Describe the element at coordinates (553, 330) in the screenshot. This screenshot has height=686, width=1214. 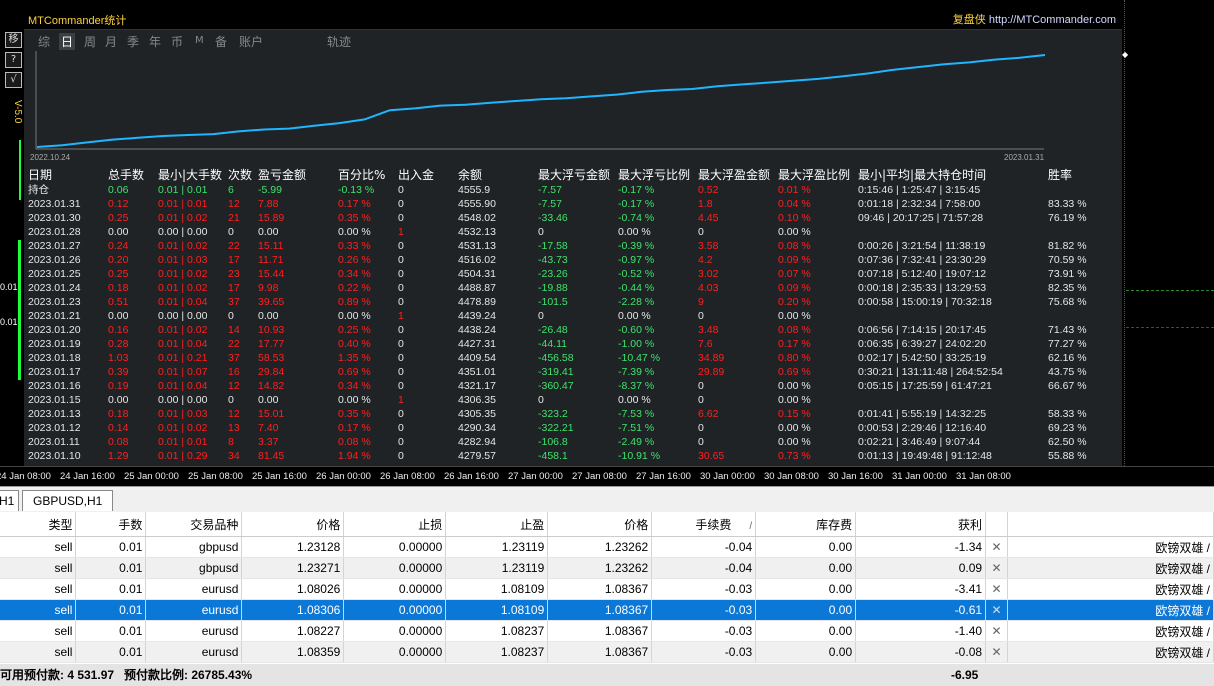
I see `stats-cell-mfl: -26.48` at that location.